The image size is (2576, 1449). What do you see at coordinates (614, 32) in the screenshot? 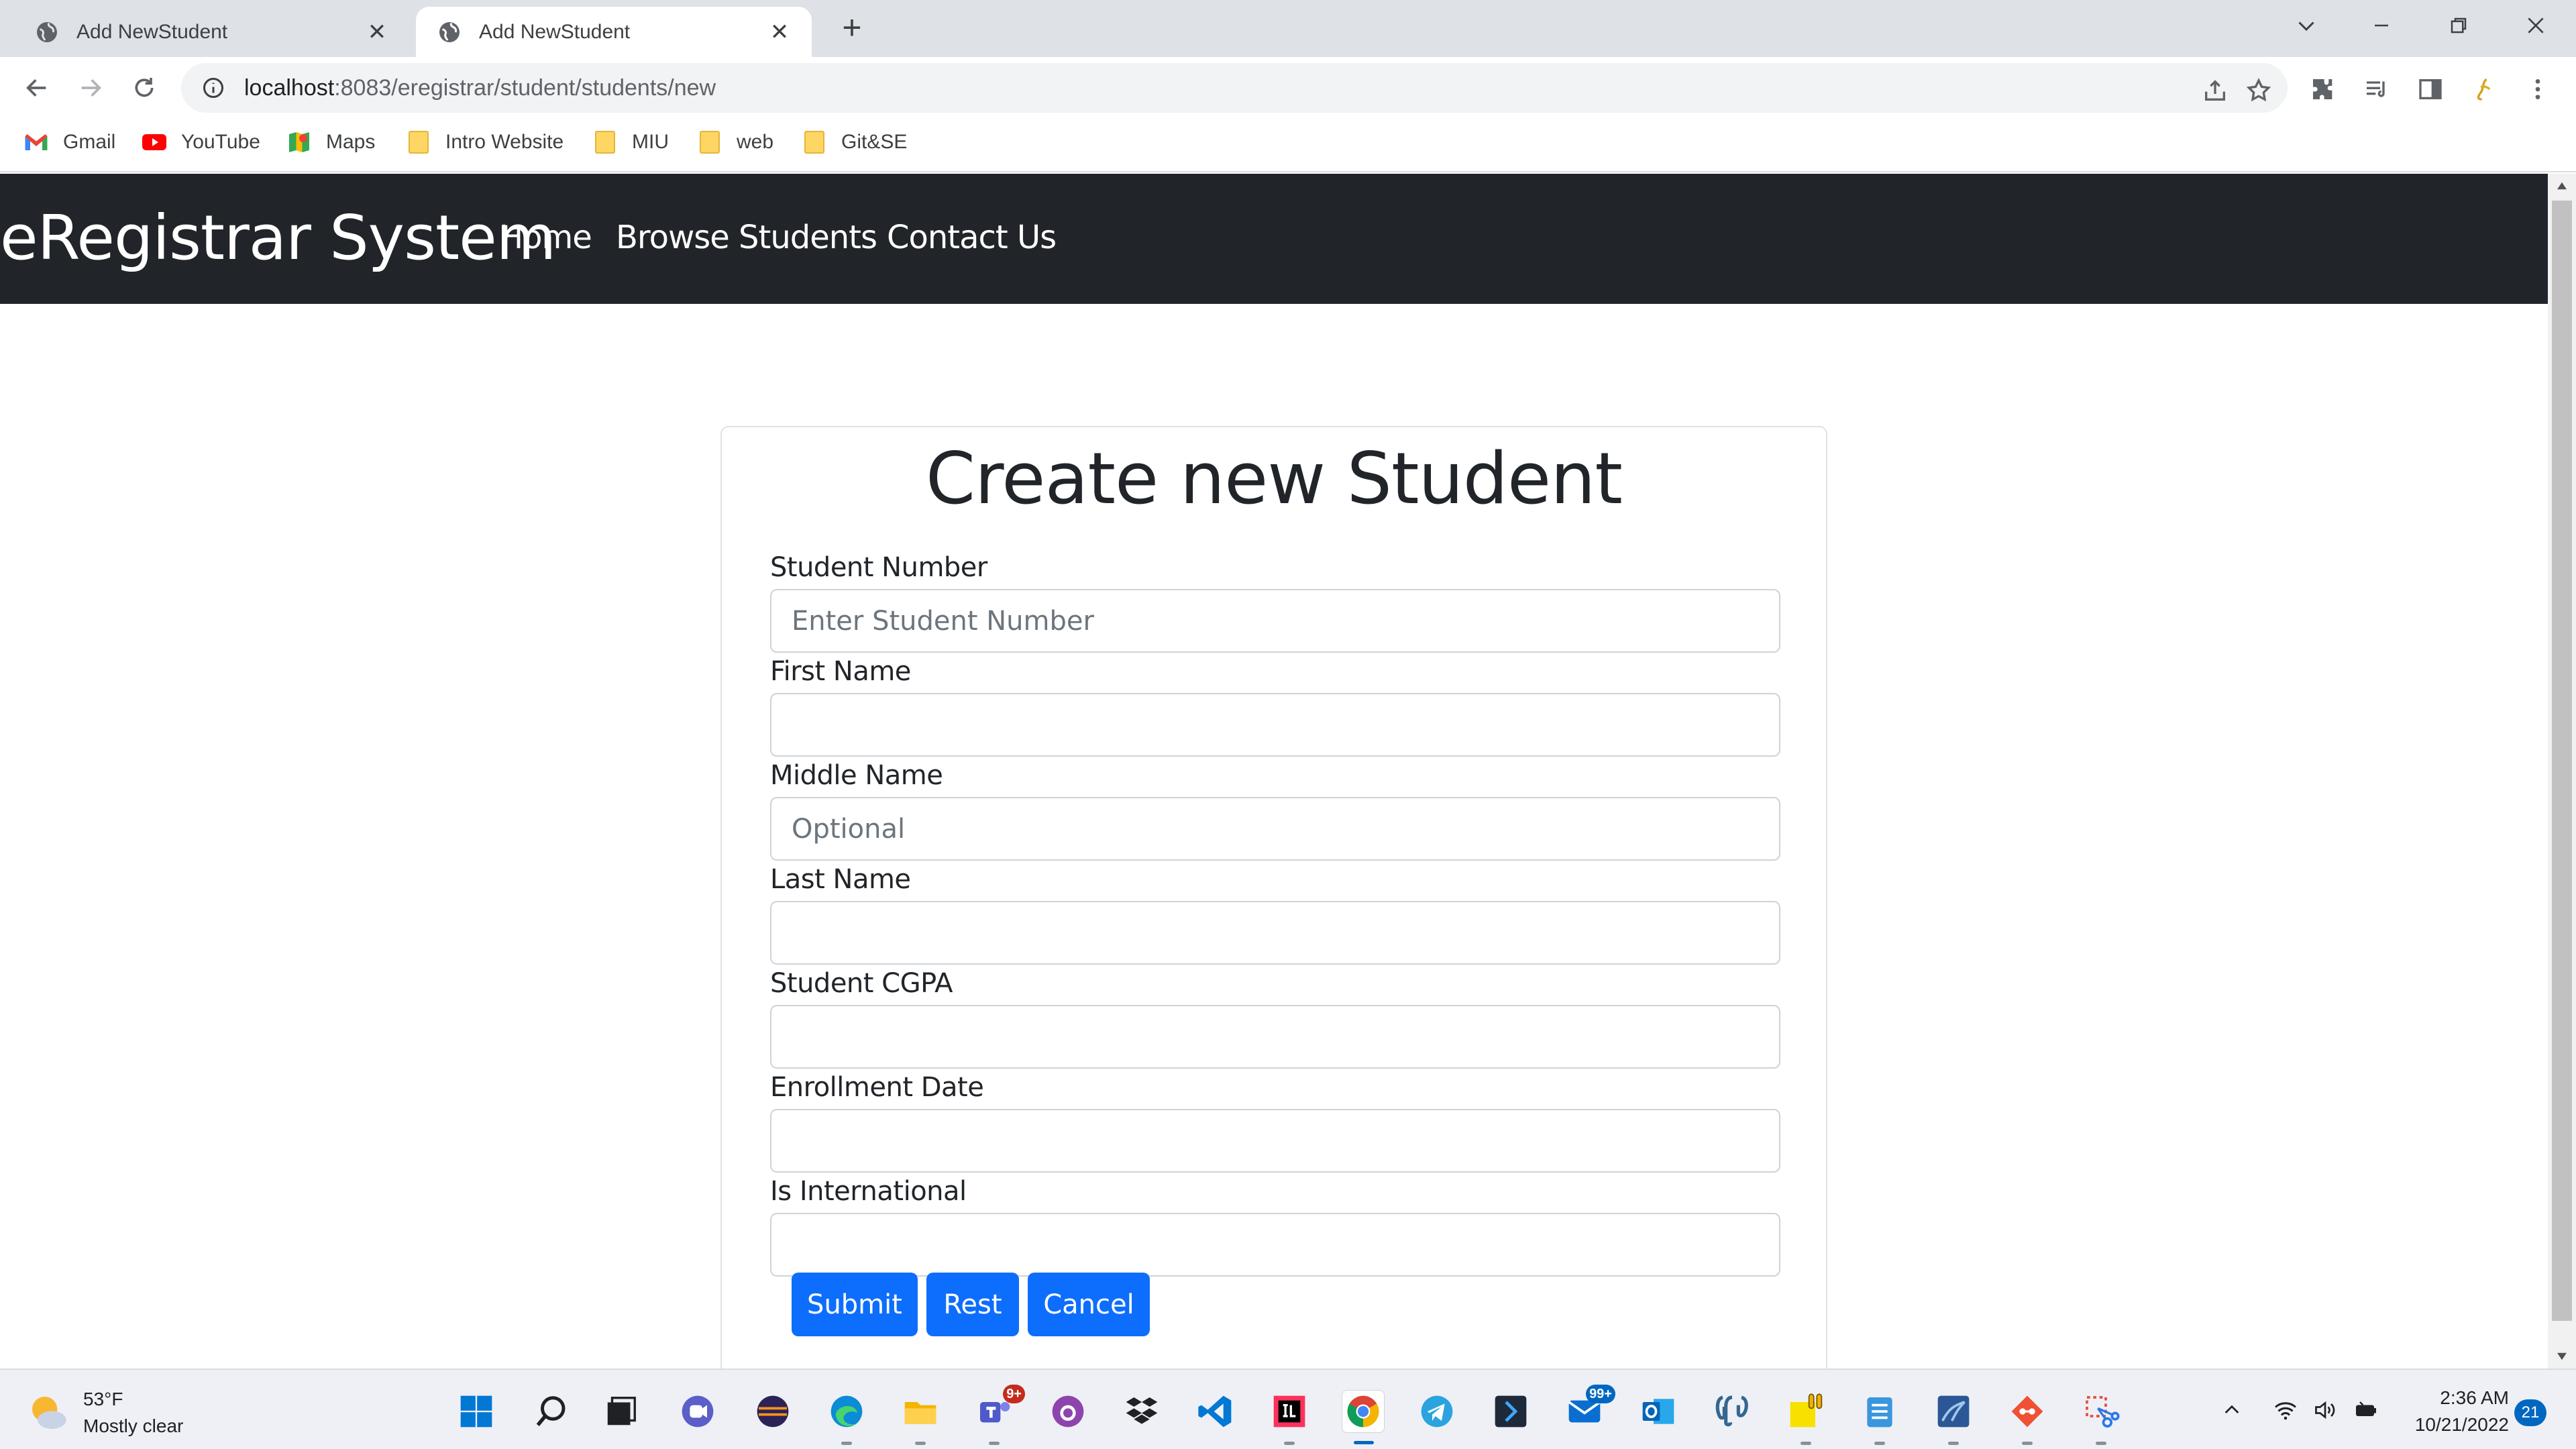
I see `browser-tab-2: Add NewStudent ✕` at bounding box center [614, 32].